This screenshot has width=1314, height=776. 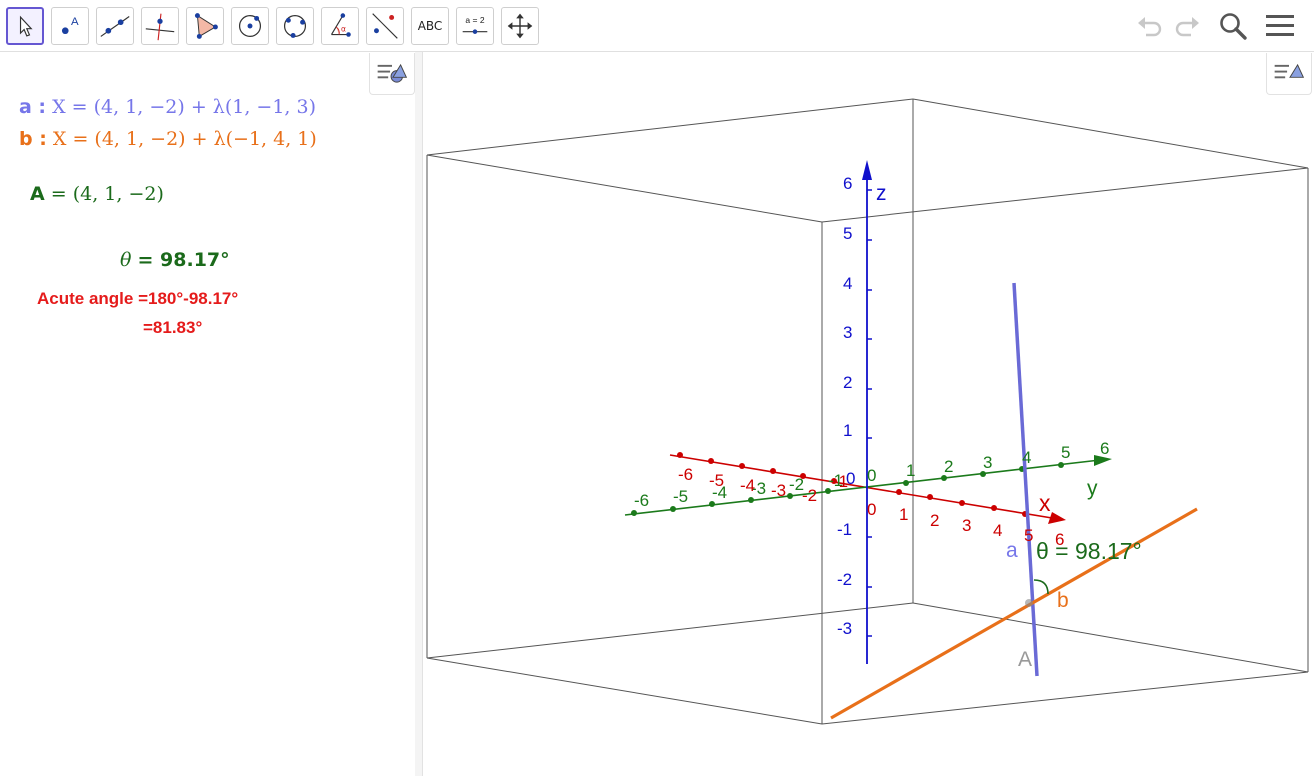 I want to click on text-tool-label: ABC, so click(x=430, y=26).